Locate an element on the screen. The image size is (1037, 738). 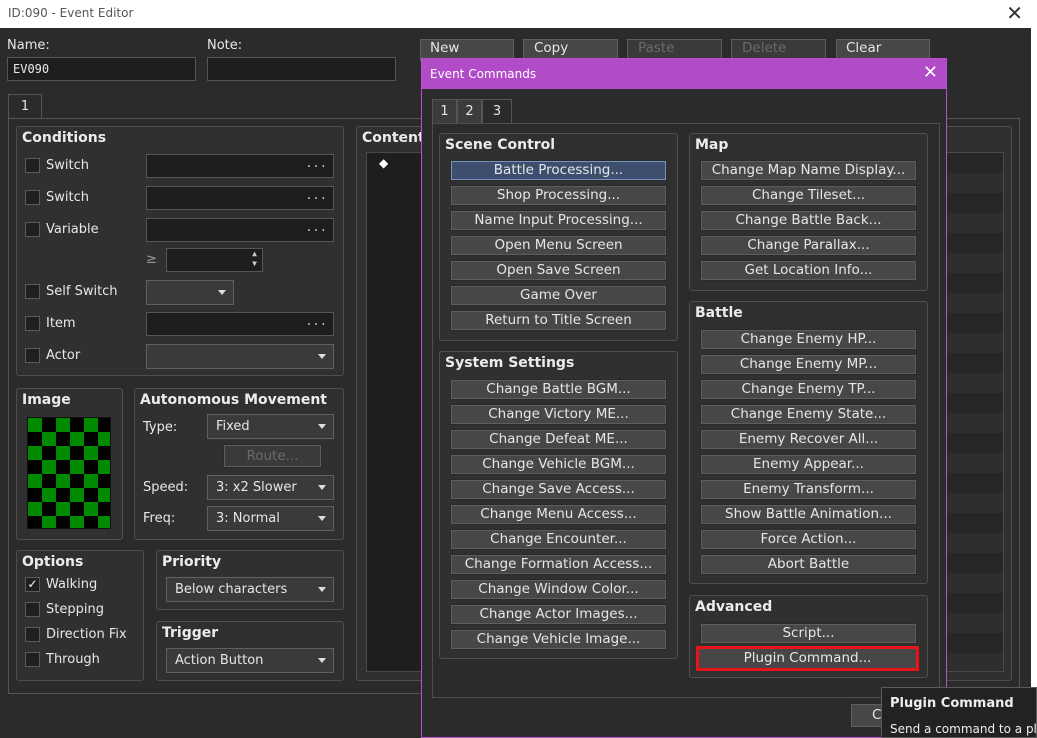
note-field is located at coordinates (301, 69).